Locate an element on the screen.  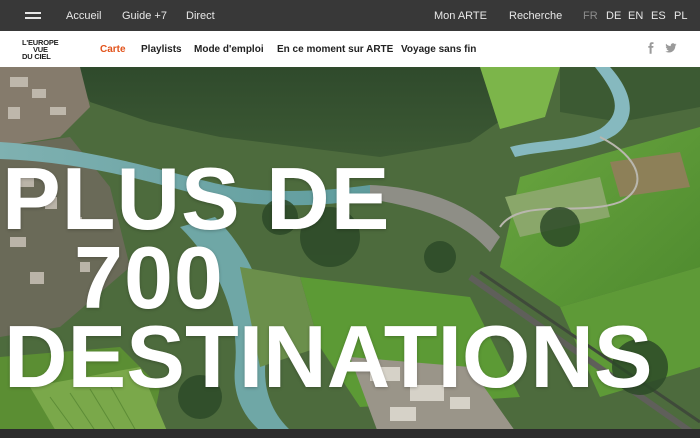
language-fr: FR is located at coordinates (590, 16).